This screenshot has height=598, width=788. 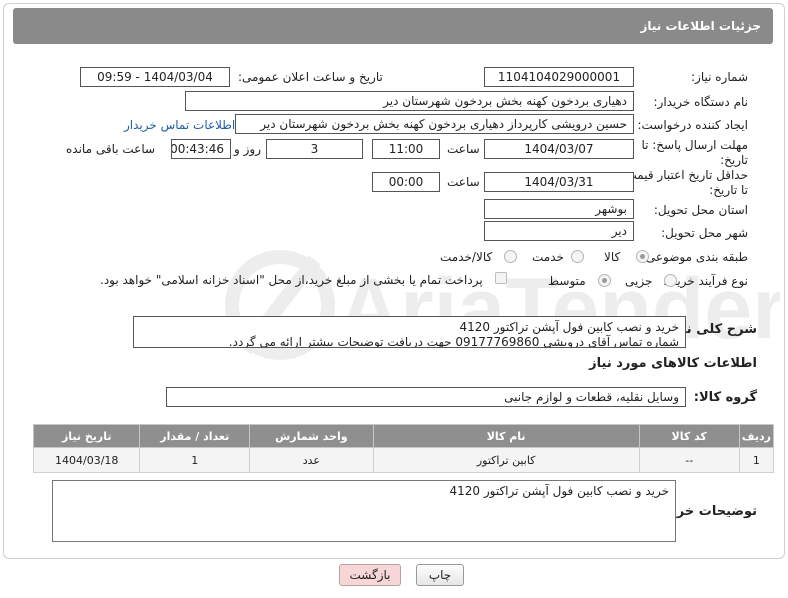 What do you see at coordinates (639, 281) in the screenshot?
I see `process-minor-label: جزیی` at bounding box center [639, 281].